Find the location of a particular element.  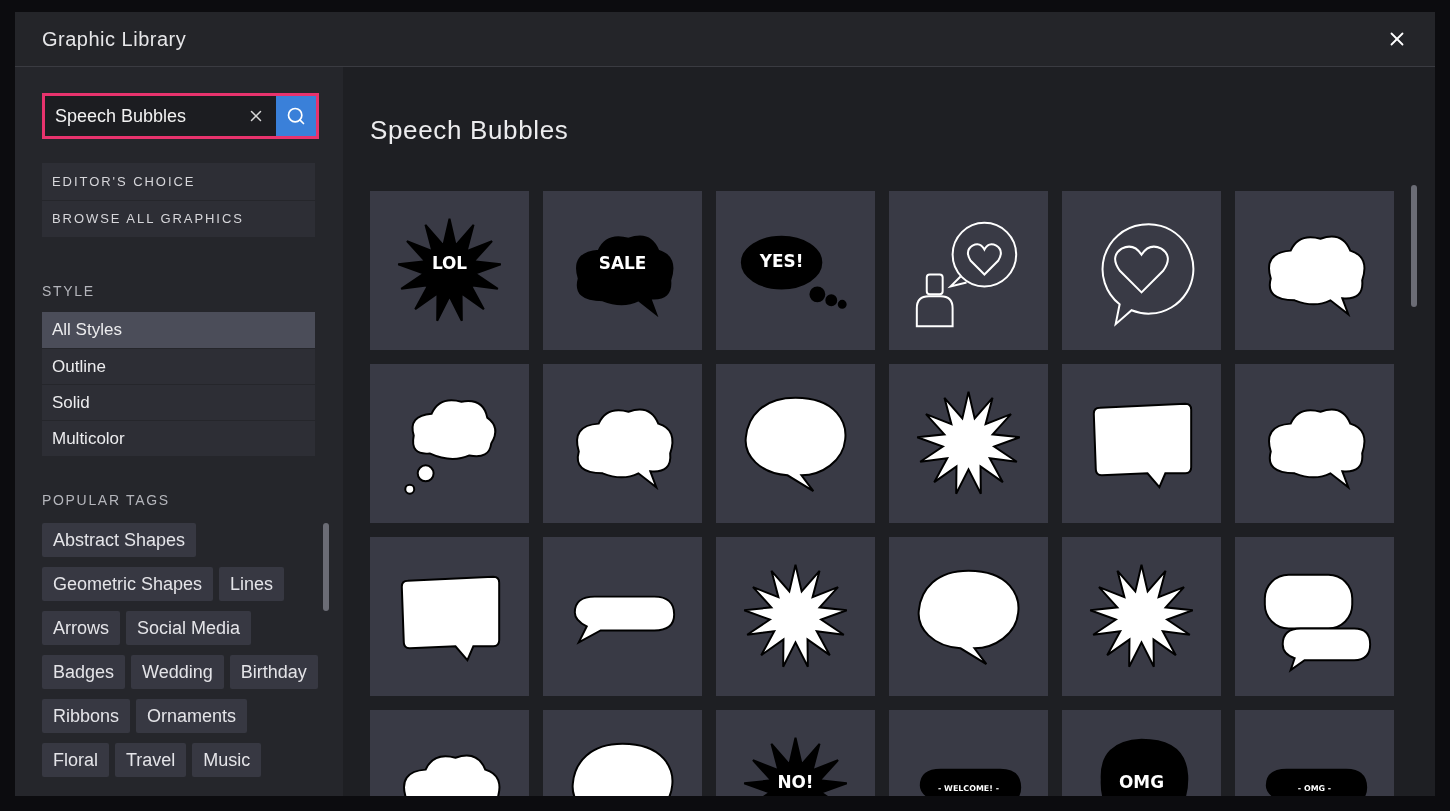

graphic-tile: YES! is located at coordinates (795, 270).